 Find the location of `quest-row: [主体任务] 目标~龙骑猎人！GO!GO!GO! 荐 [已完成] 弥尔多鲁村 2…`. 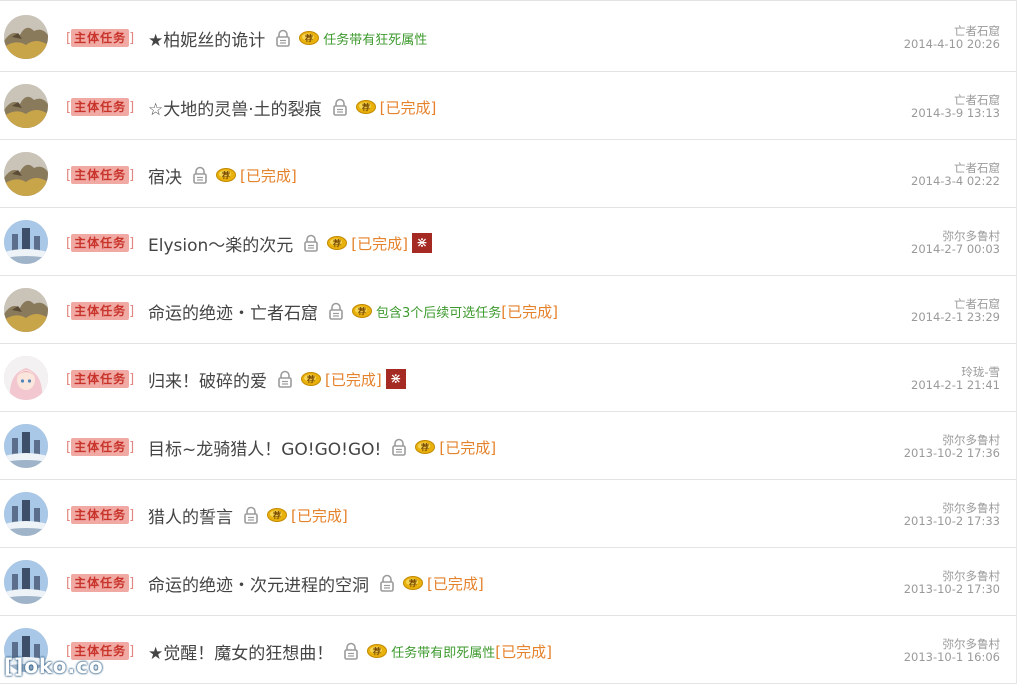

quest-row: [主体任务] 目标~龙骑猎人！GO!GO!GO! 荐 [已完成] 弥尔多鲁村 2… is located at coordinates (508, 446).